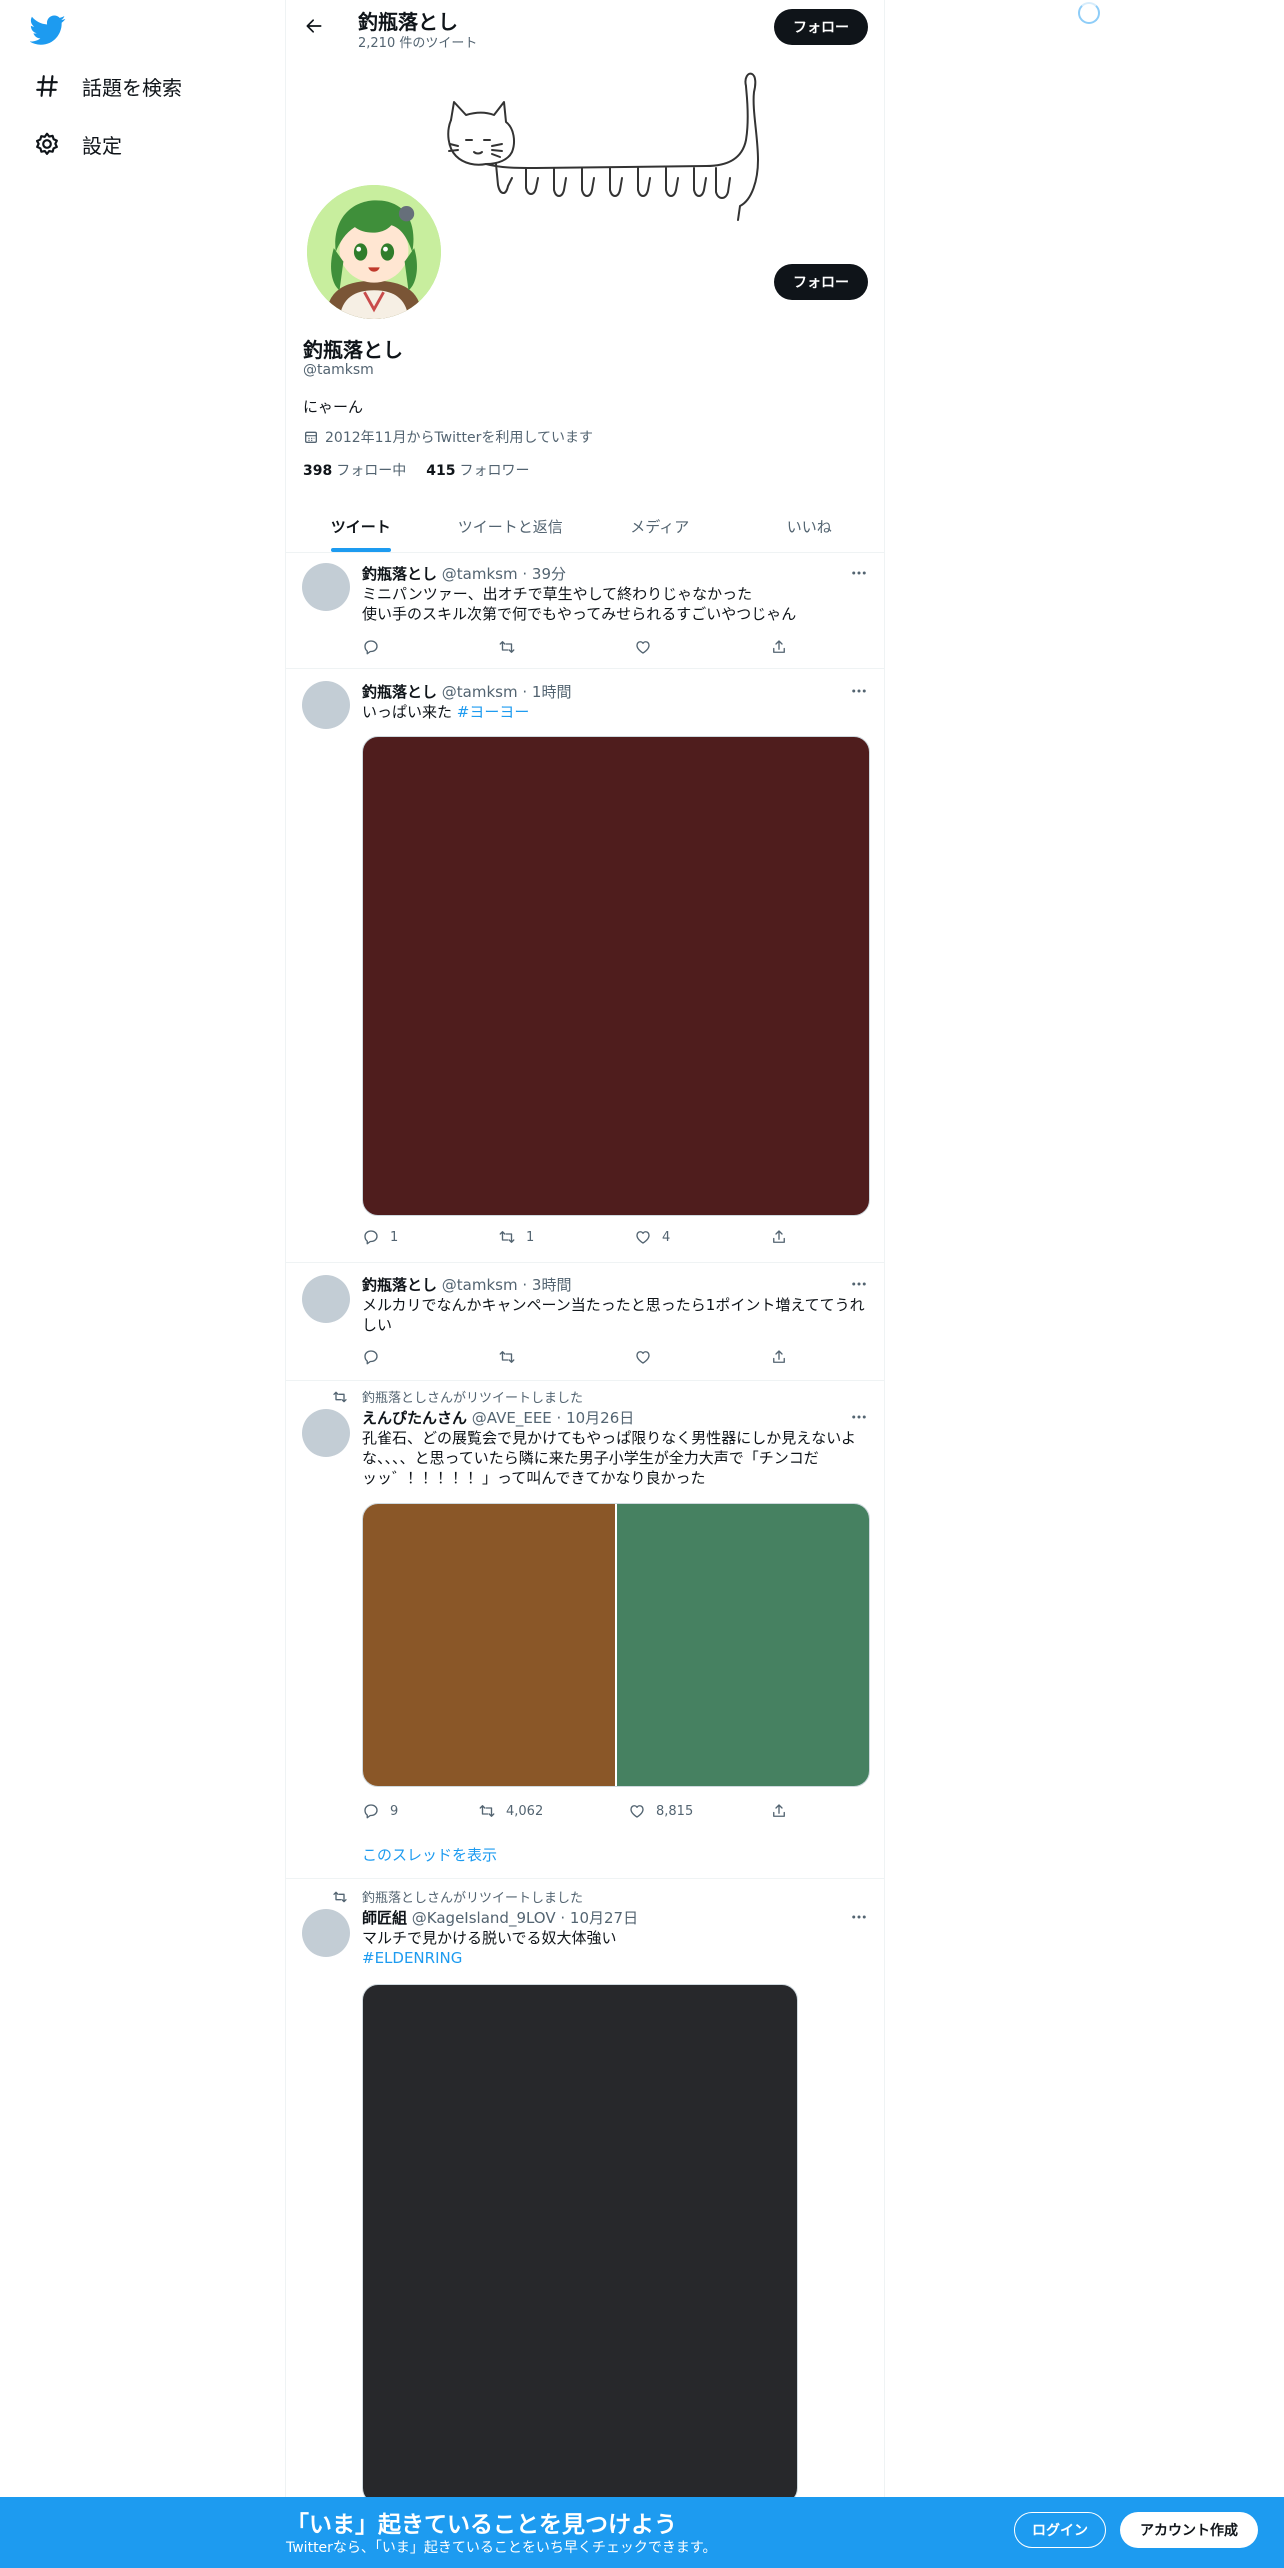 The height and width of the screenshot is (2568, 1284). Describe the element at coordinates (574, 1811) in the screenshot. I see `tweet-actions: 9 4,062 8,815` at that location.